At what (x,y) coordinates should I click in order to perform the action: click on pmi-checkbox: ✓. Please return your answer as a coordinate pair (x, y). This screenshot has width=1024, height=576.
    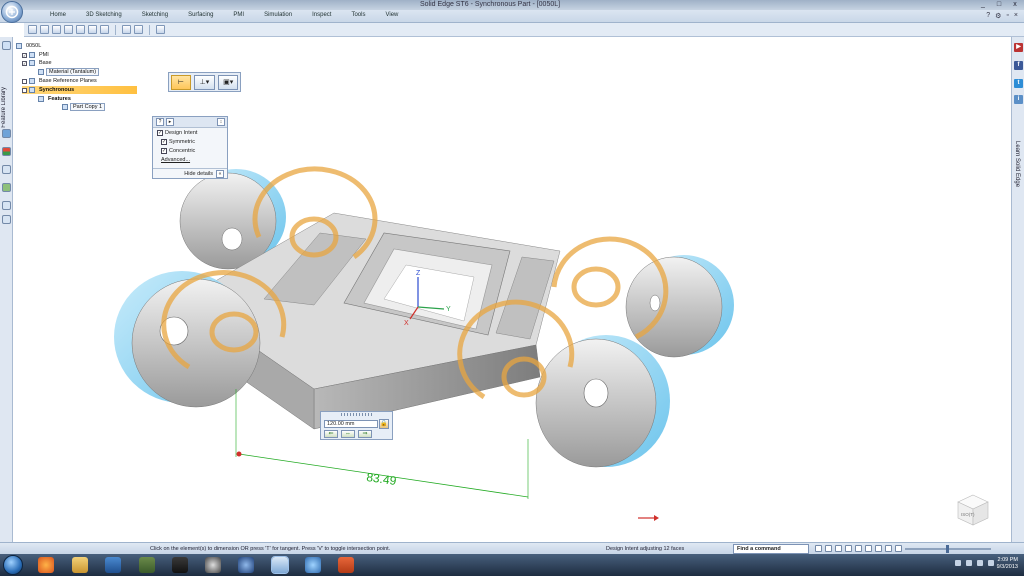
    Looking at the image, I should click on (24, 55).